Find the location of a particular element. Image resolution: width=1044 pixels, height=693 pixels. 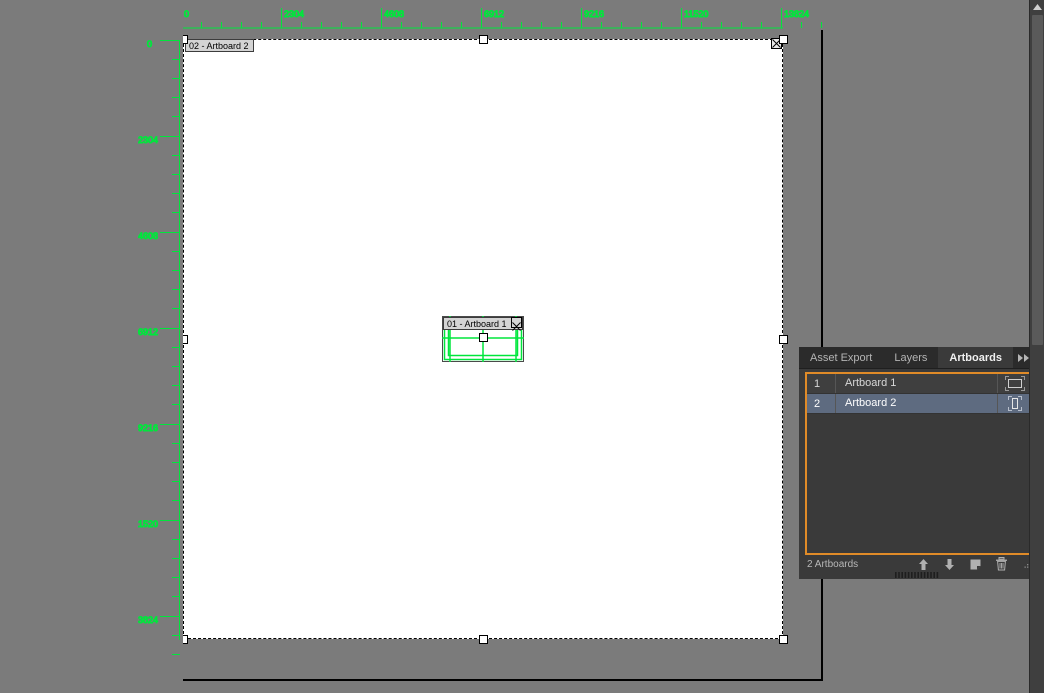

panel-footer: 2 Artboards is located at coordinates (918, 564).